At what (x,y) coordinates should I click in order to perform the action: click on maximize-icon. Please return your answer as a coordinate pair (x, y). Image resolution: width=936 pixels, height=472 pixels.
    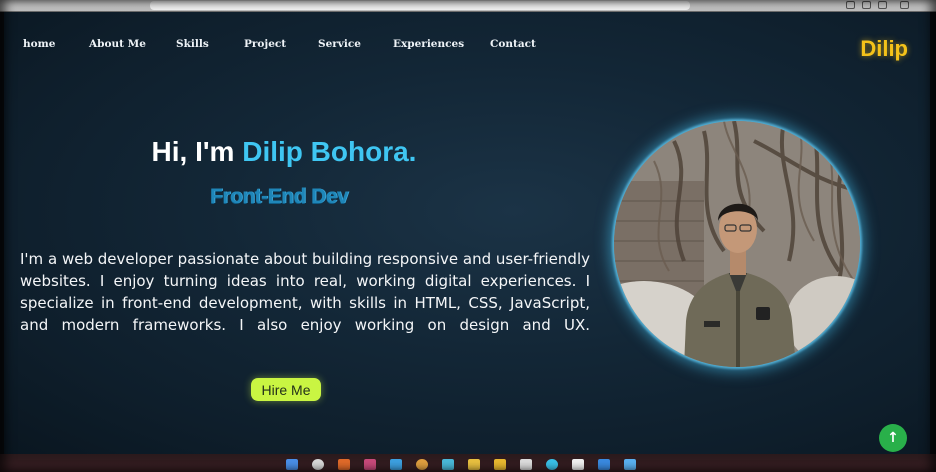
    Looking at the image, I should click on (866, 5).